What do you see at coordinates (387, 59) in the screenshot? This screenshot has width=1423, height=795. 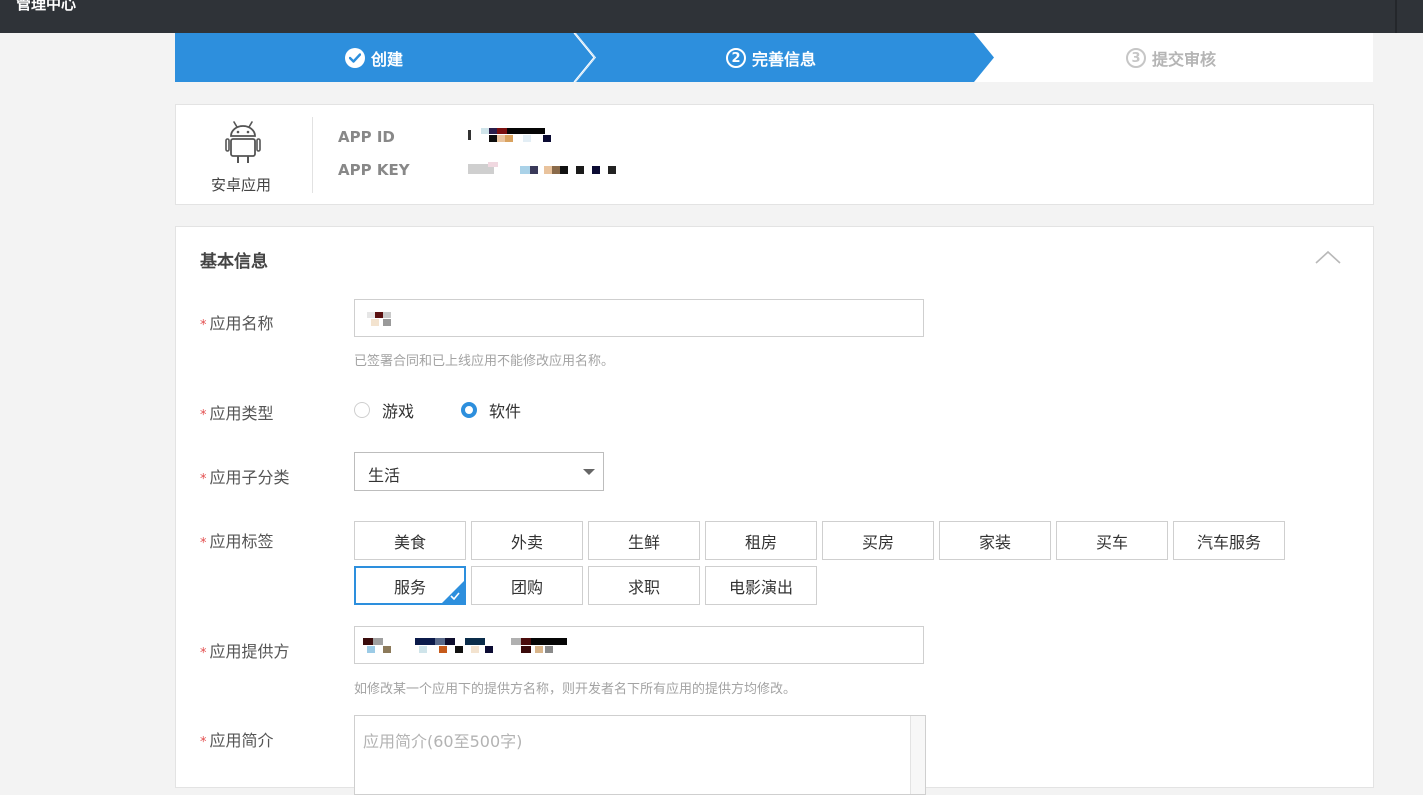 I see `step-create-label: 创建` at bounding box center [387, 59].